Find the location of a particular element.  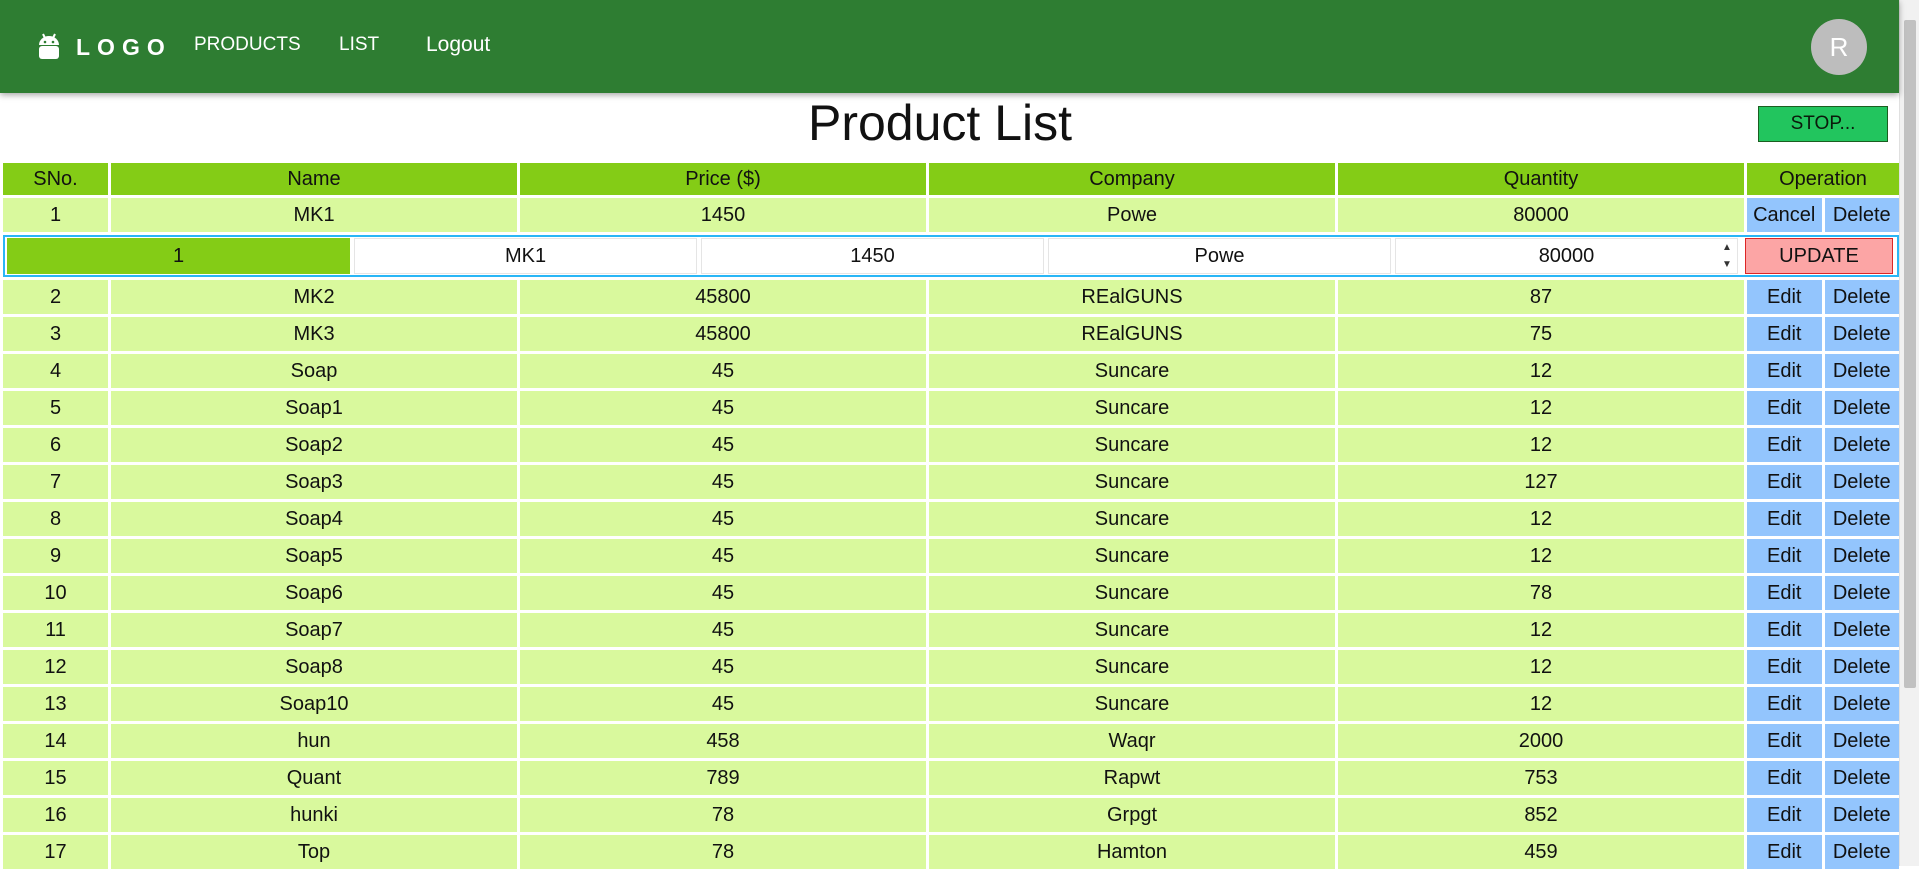

table-row: 13 Soap10 45 Suncare 12 Edit Delete is located at coordinates (951, 704).